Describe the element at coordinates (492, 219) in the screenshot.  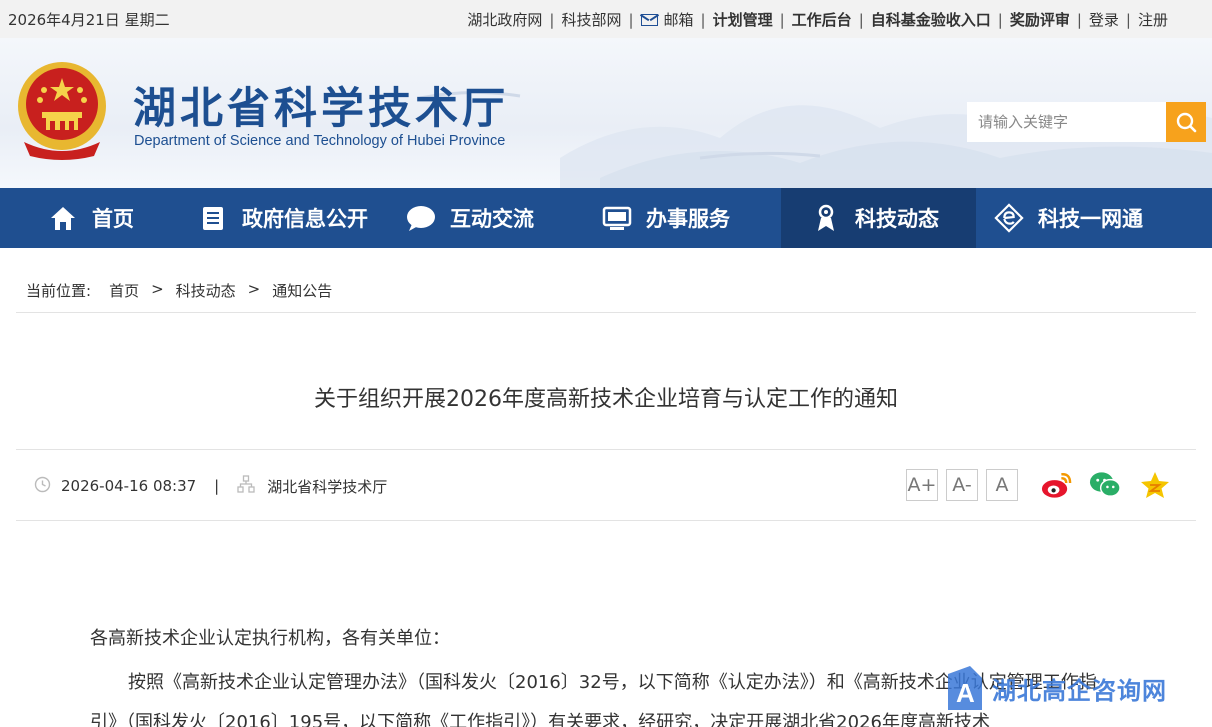
I see `nav-label: 互动交流` at that location.